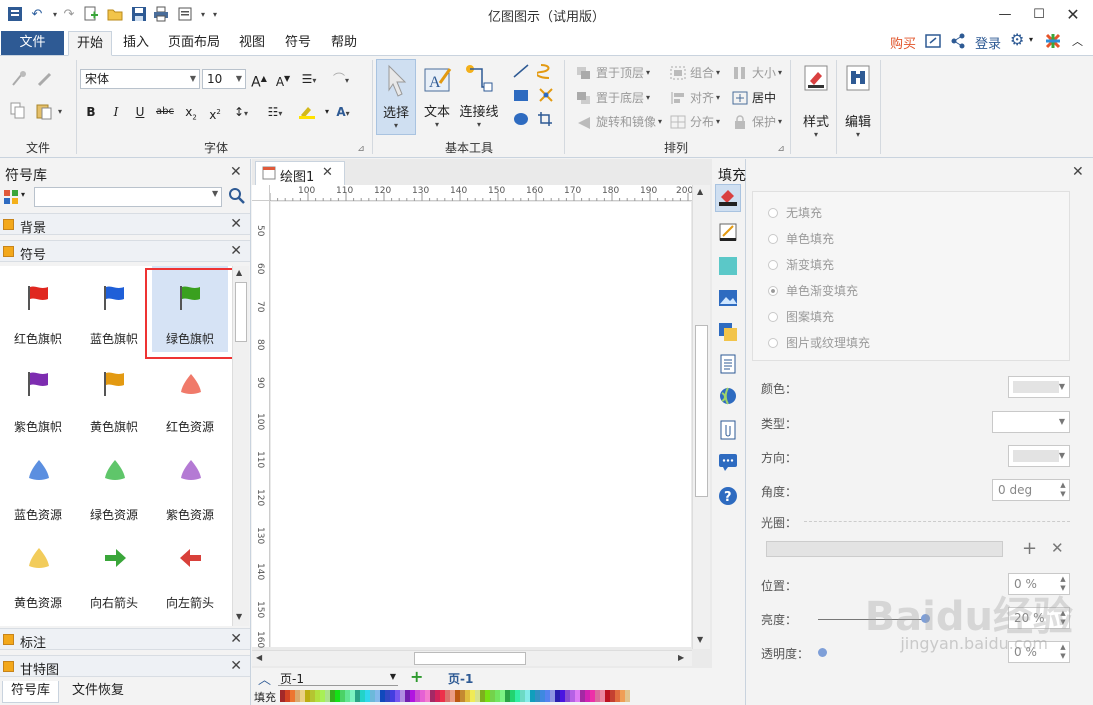  I want to click on tab-file: 文件, so click(32, 43).